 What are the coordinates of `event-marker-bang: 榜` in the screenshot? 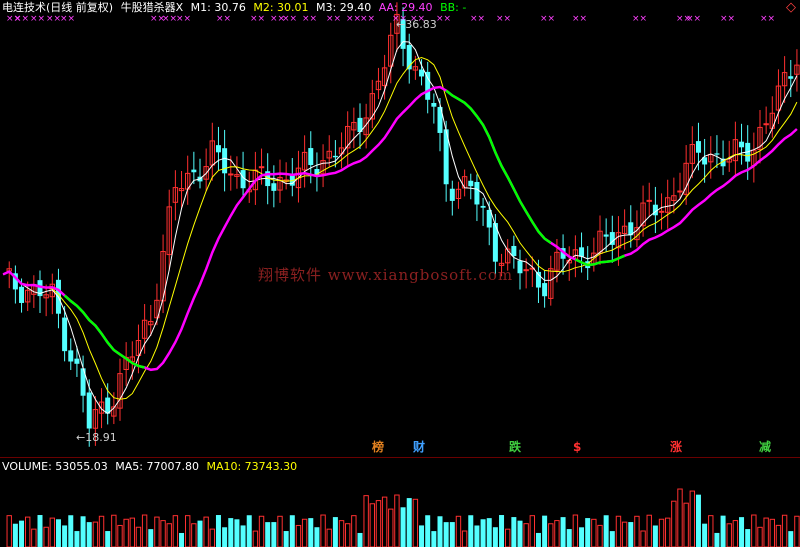 It's located at (378, 447).